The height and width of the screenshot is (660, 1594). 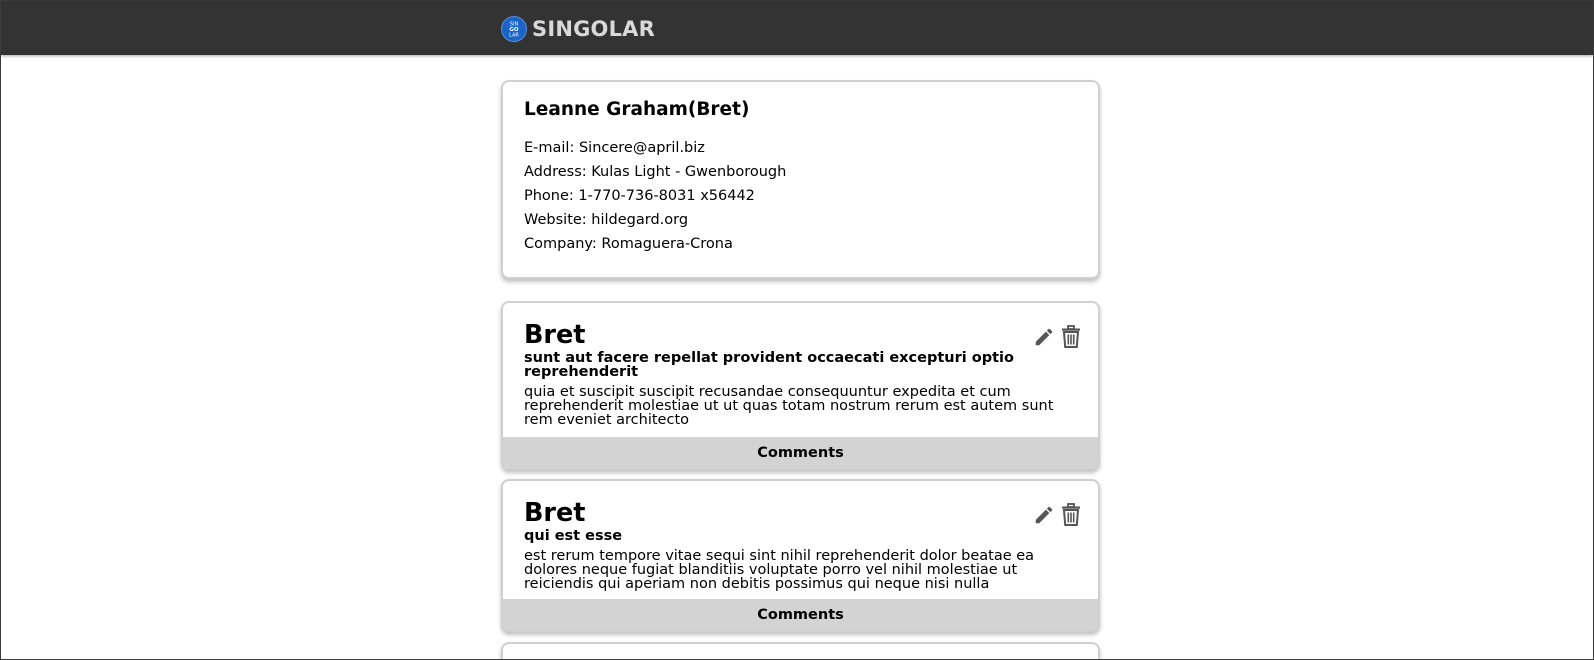 What do you see at coordinates (797, 28) in the screenshot?
I see `top-navbar: SIN GO LAR SINGOLAR` at bounding box center [797, 28].